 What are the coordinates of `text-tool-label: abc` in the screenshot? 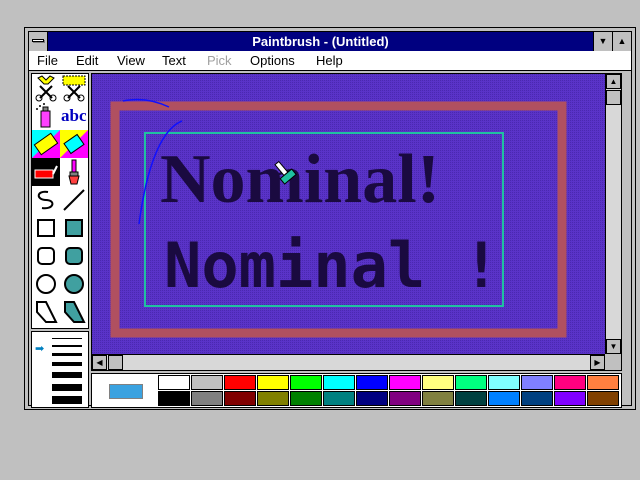 It's located at (74, 115).